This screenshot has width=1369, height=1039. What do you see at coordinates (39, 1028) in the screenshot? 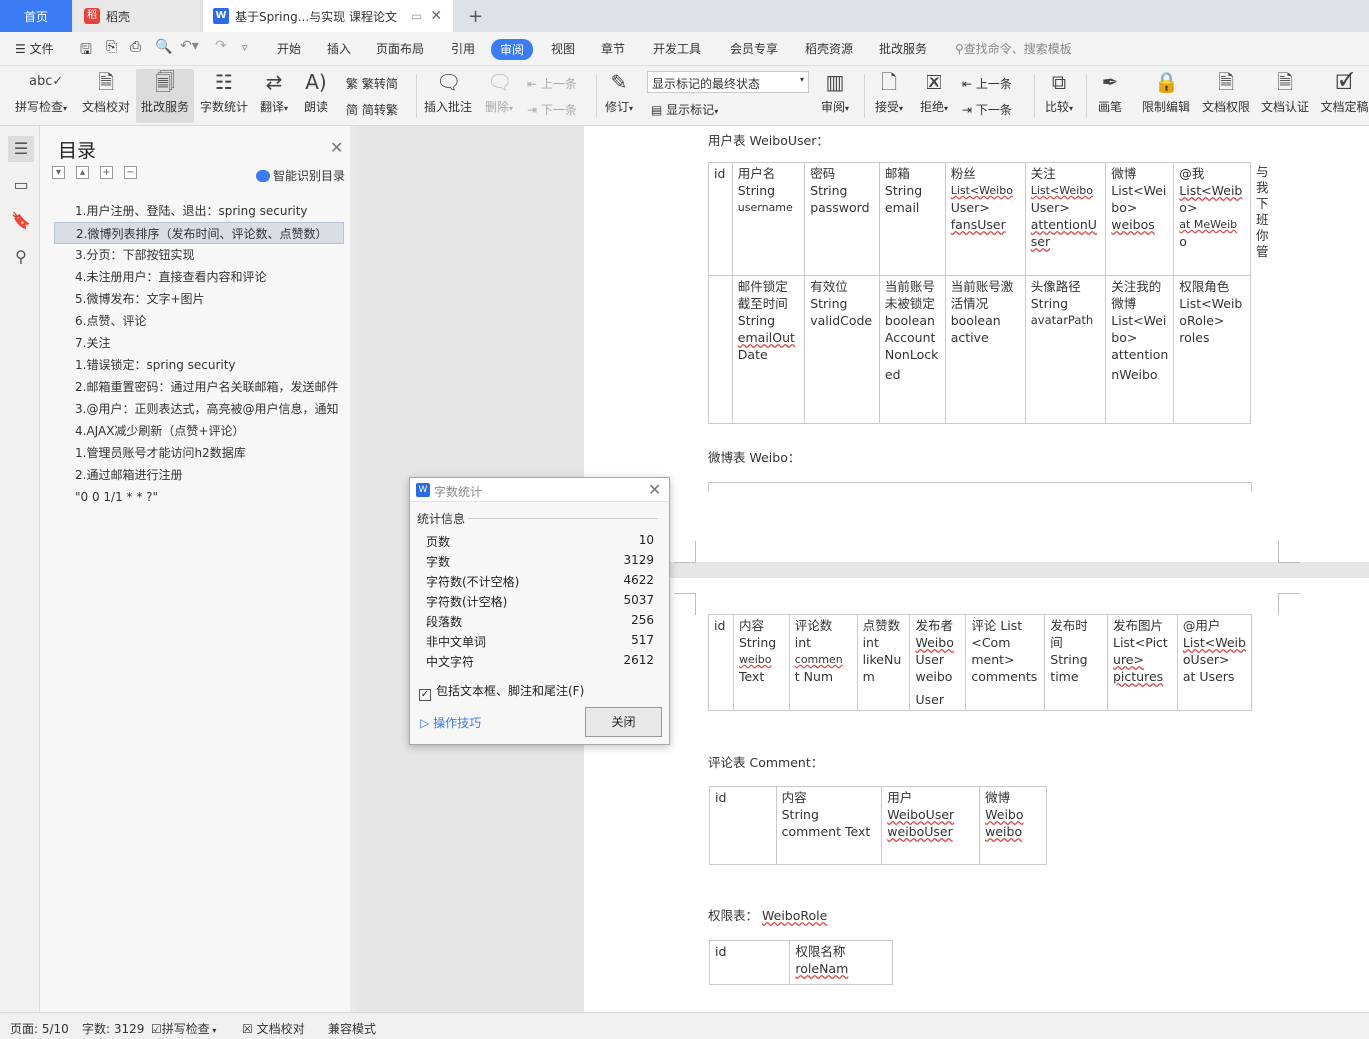
I see `page-indicator: 页面: 5/10` at bounding box center [39, 1028].